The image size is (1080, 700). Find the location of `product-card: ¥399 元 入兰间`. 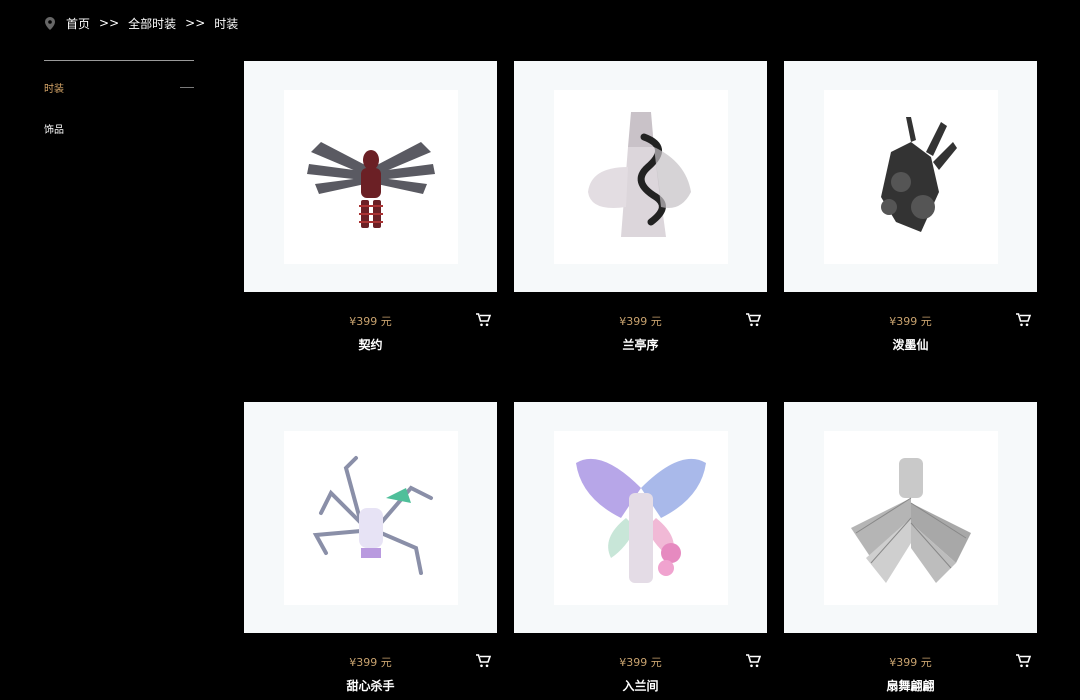

product-card: ¥399 元 入兰间 is located at coordinates (640, 547).